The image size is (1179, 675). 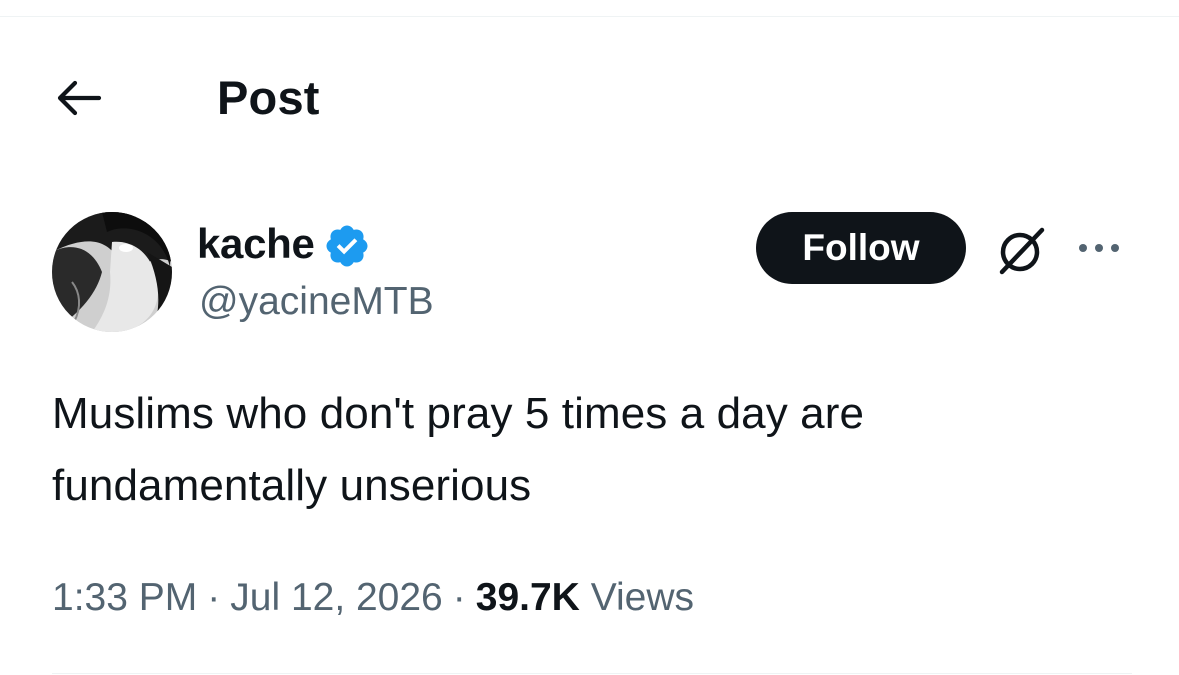 I want to click on views-label: Views, so click(x=642, y=597).